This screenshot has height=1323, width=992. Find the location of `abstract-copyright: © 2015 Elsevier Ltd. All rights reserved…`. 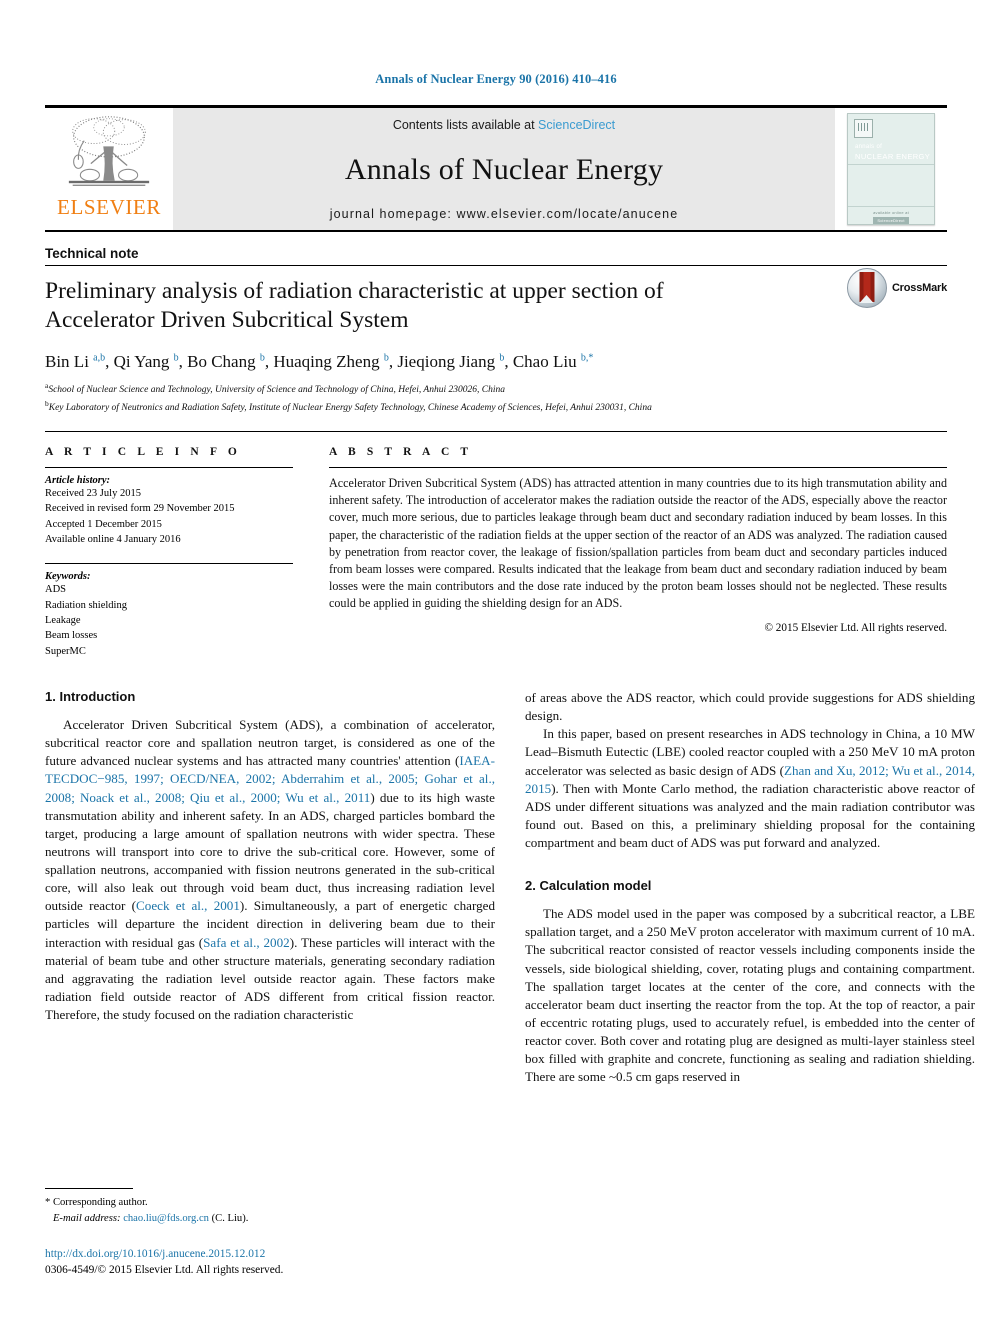

abstract-copyright: © 2015 Elsevier Ltd. All rights reserved… is located at coordinates (856, 627).